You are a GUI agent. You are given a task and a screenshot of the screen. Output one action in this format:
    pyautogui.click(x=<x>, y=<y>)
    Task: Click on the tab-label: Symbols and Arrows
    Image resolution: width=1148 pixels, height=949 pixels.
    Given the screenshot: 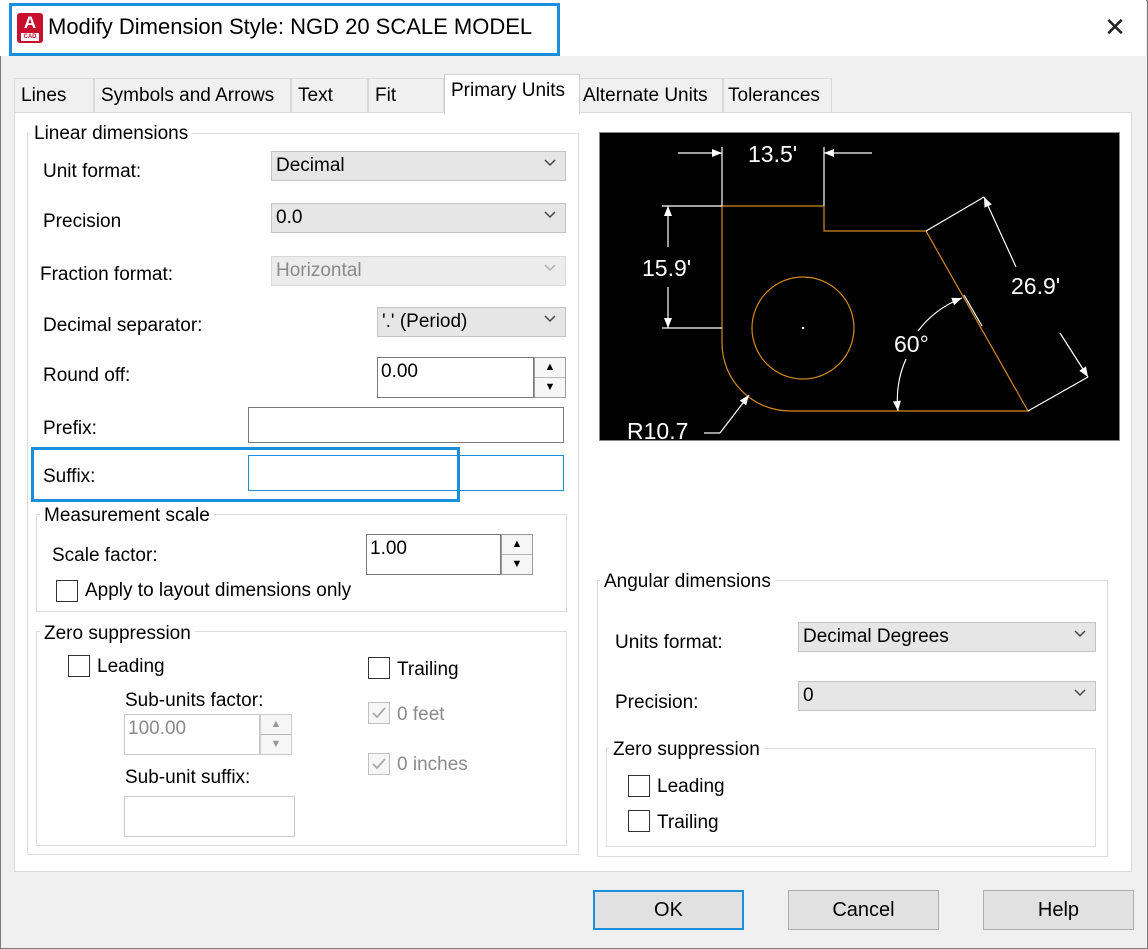 What is the action you would take?
    pyautogui.click(x=188, y=95)
    